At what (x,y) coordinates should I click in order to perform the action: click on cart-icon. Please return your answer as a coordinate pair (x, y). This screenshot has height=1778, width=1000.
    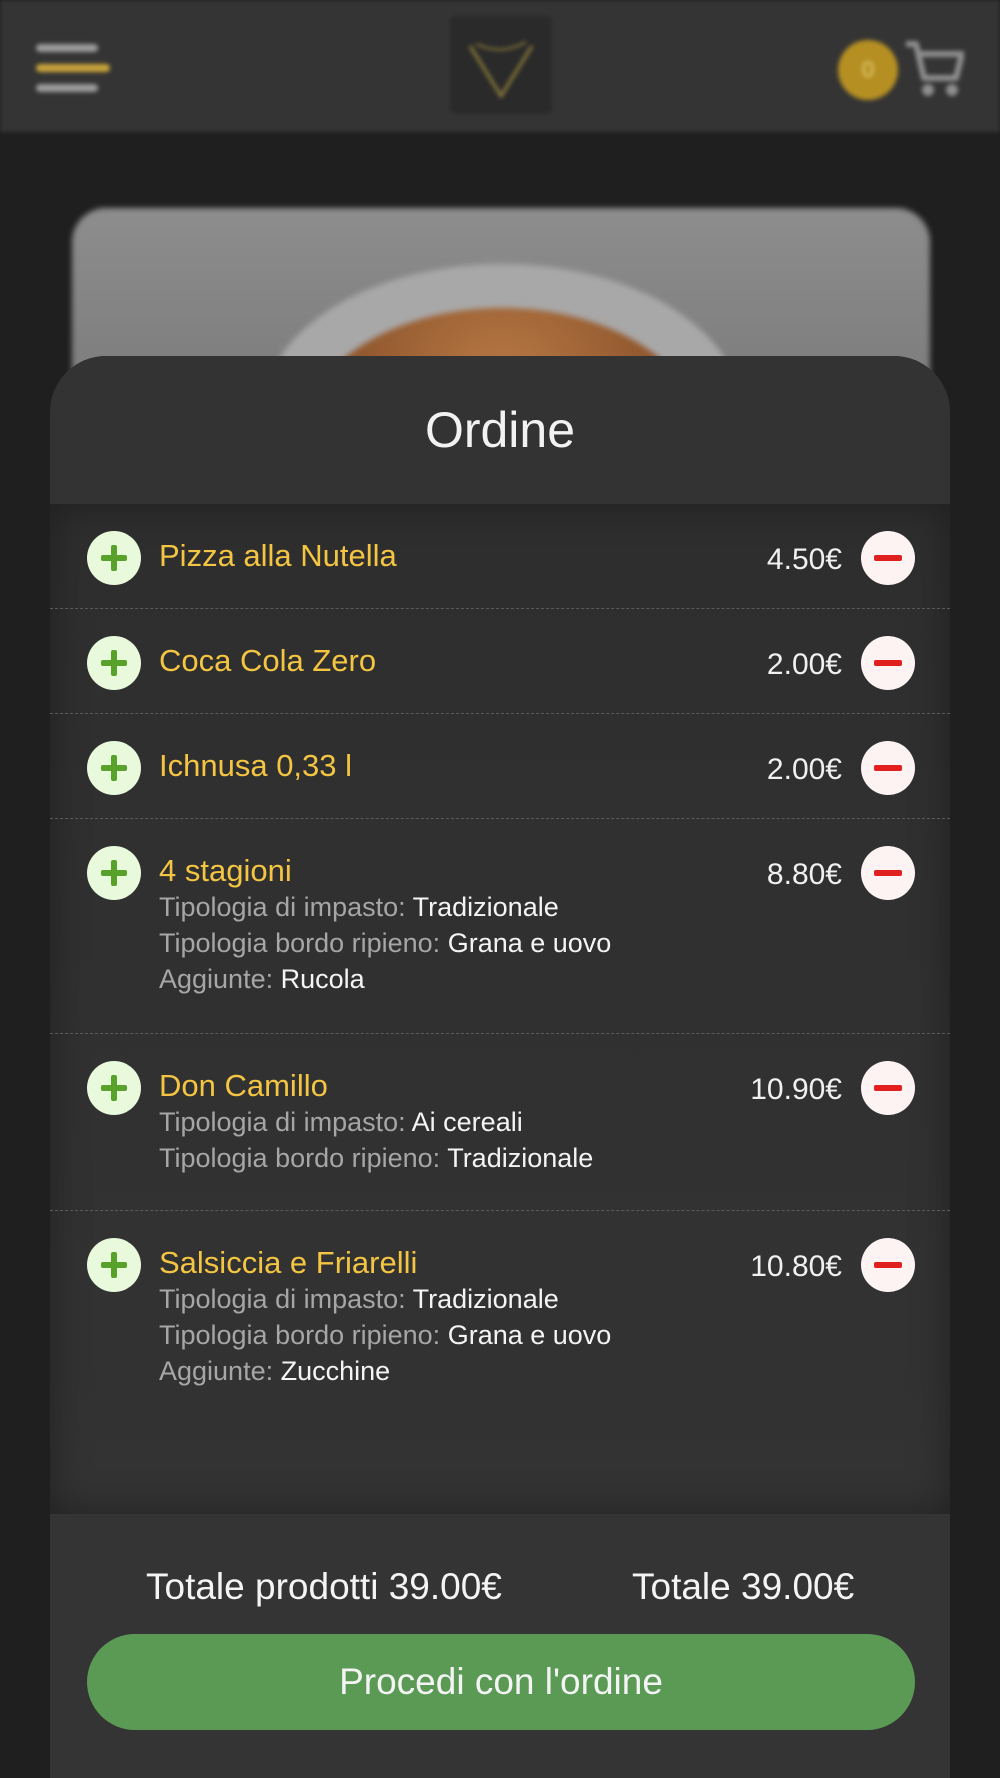
    Looking at the image, I should click on (934, 68).